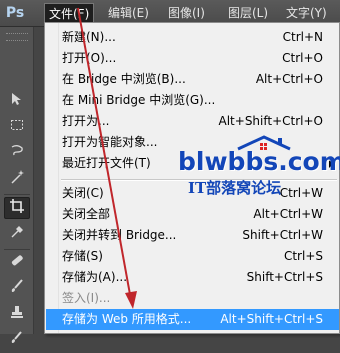 The width and height of the screenshot is (340, 353). Describe the element at coordinates (306, 13) in the screenshot. I see `menu-type: 文字(Y)` at that location.